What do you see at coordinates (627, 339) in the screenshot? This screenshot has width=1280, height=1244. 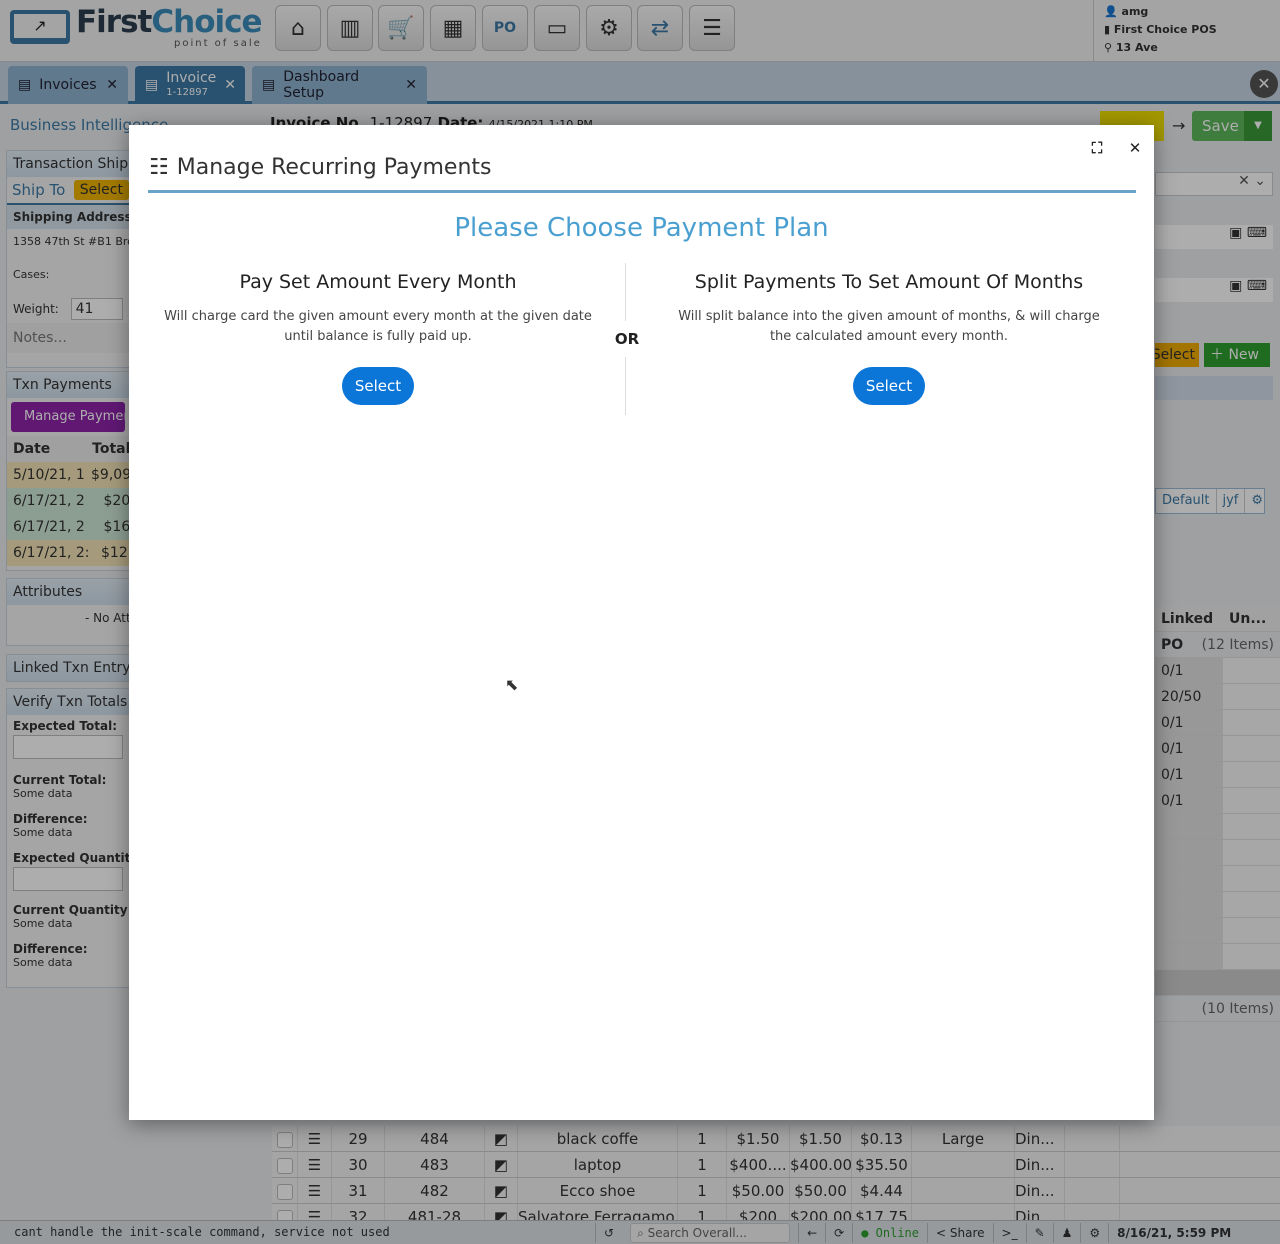 I see `or-label: OR` at bounding box center [627, 339].